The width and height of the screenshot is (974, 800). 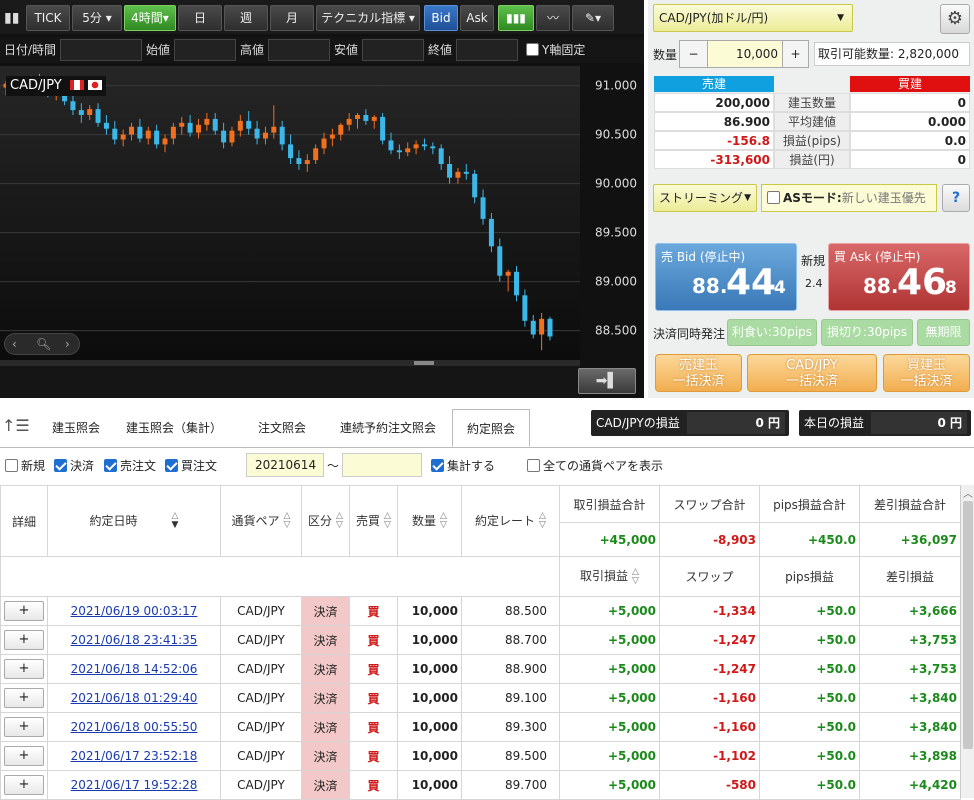 What do you see at coordinates (67, 344) in the screenshot?
I see `scroll-right-icon: ›` at bounding box center [67, 344].